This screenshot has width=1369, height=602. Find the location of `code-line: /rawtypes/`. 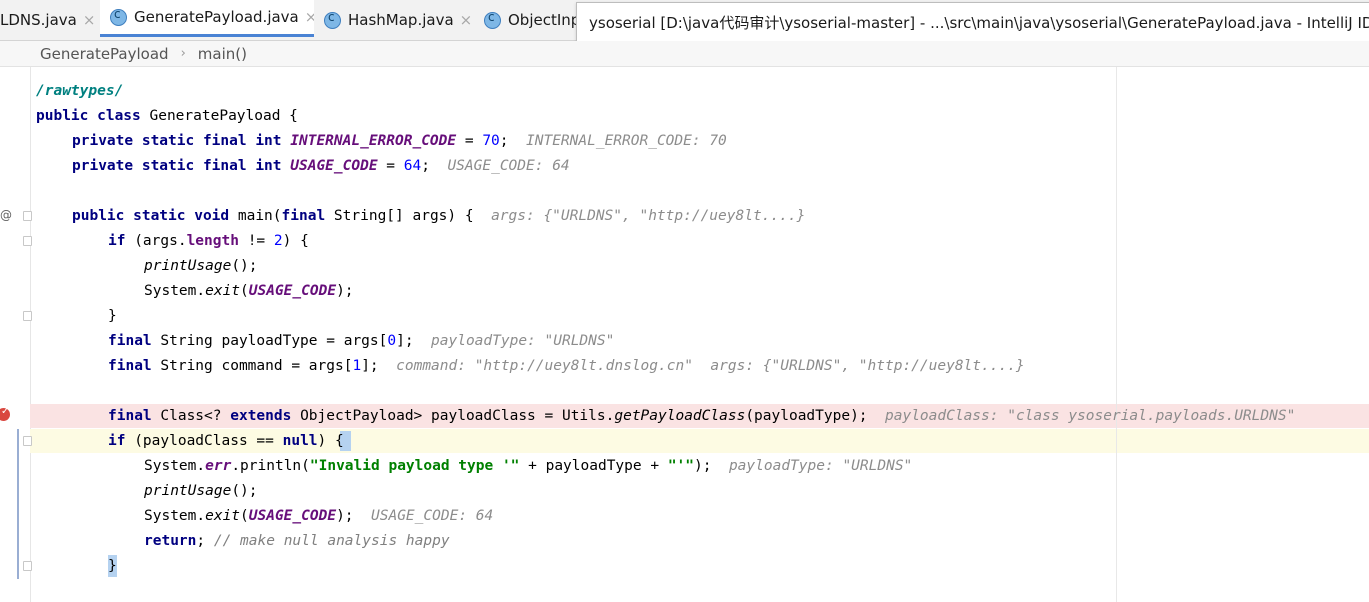

code-line: /rawtypes/ is located at coordinates (79, 91).